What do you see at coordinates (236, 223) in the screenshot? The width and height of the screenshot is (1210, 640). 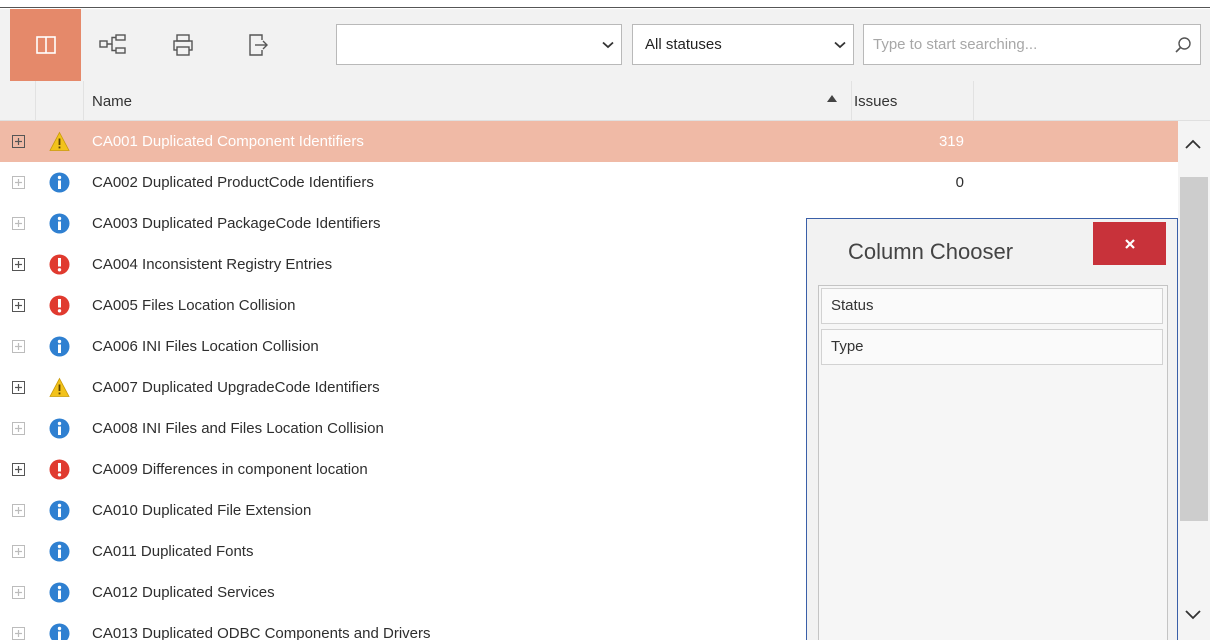 I see `rule-name: CA003 Duplicated PackageCode Identifiers` at bounding box center [236, 223].